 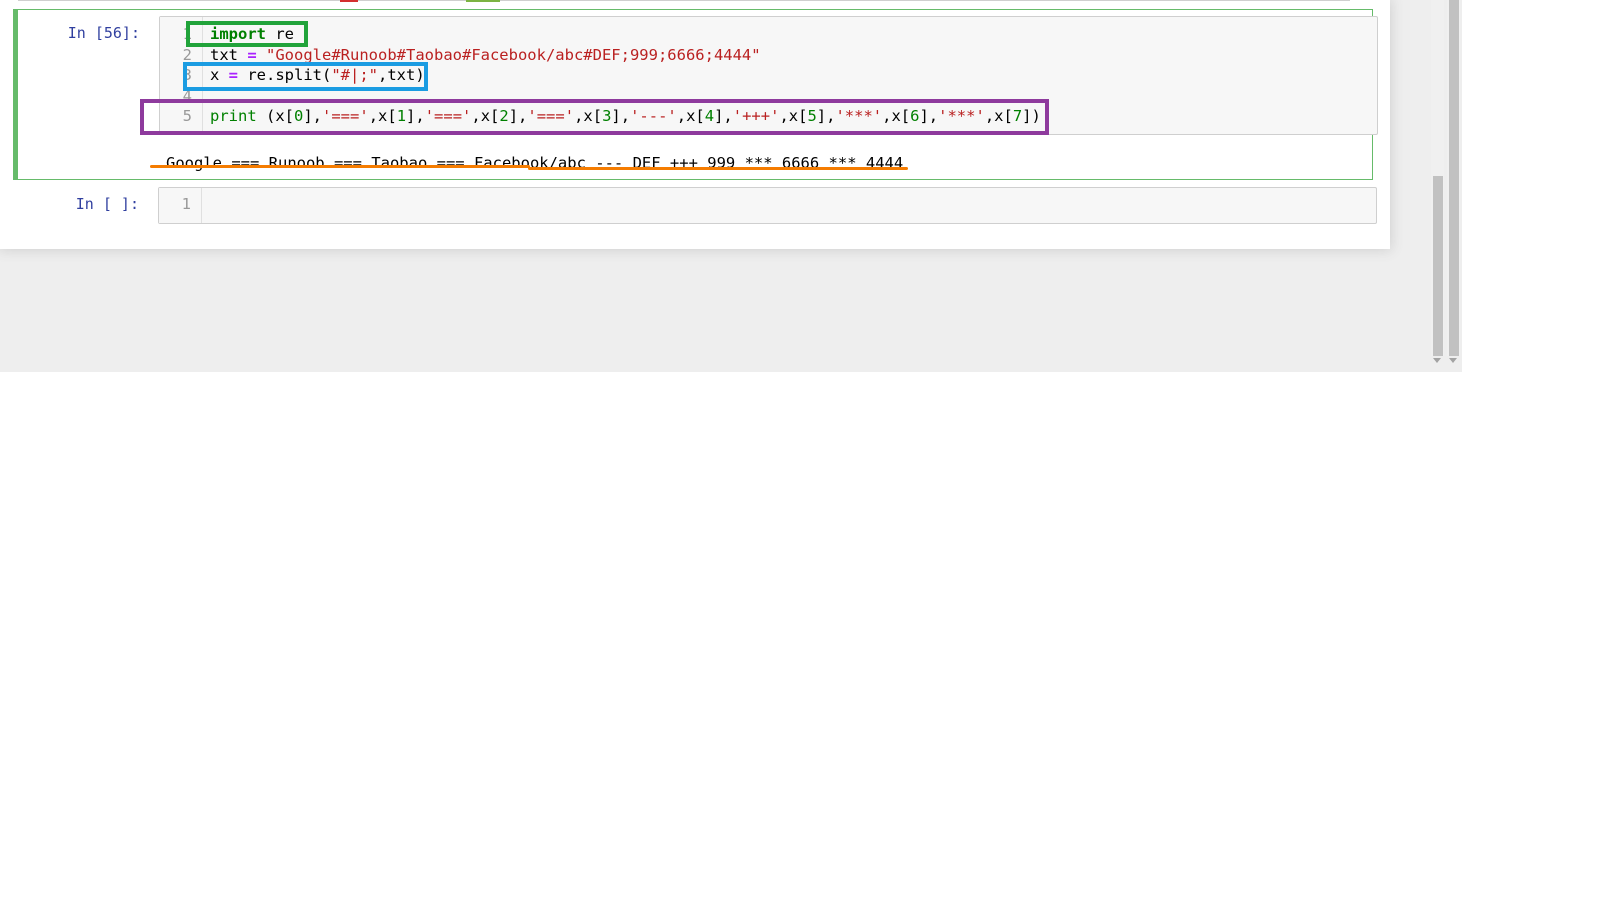 What do you see at coordinates (229, 54) in the screenshot?
I see `code-token: txt` at bounding box center [229, 54].